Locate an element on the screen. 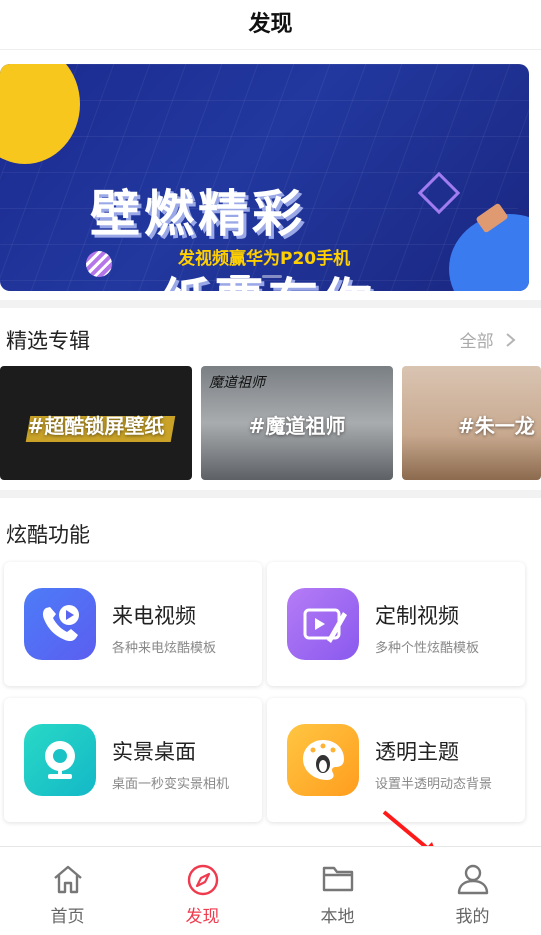 The height and width of the screenshot is (935, 541). banner-indicator is located at coordinates (272, 276).